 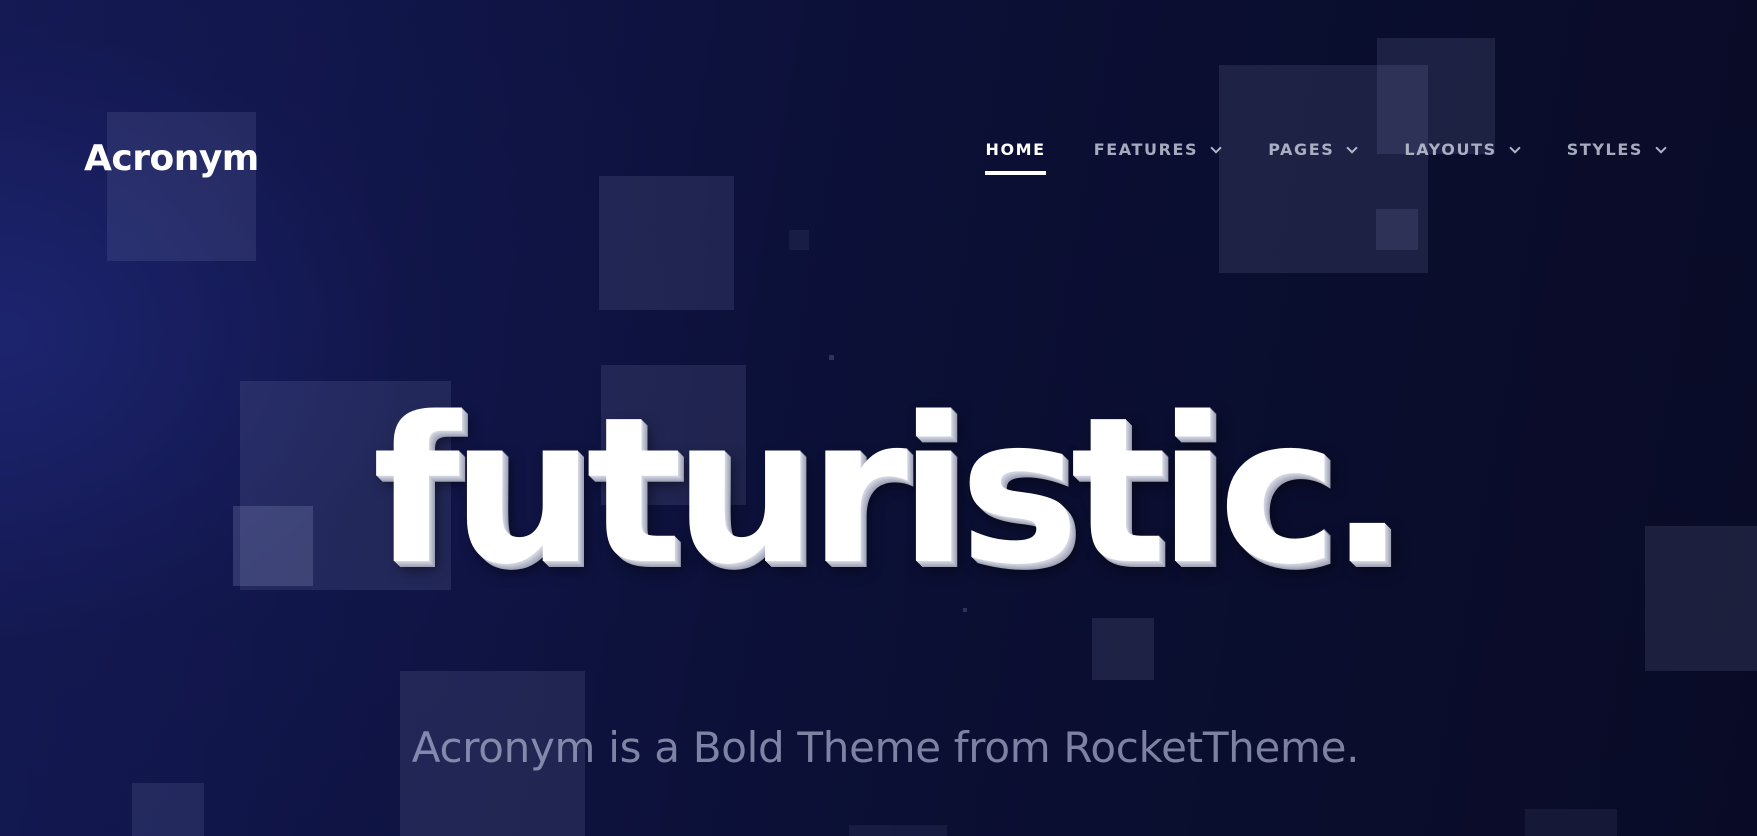 I want to click on nav-item-styles: STYLES, so click(x=1616, y=157).